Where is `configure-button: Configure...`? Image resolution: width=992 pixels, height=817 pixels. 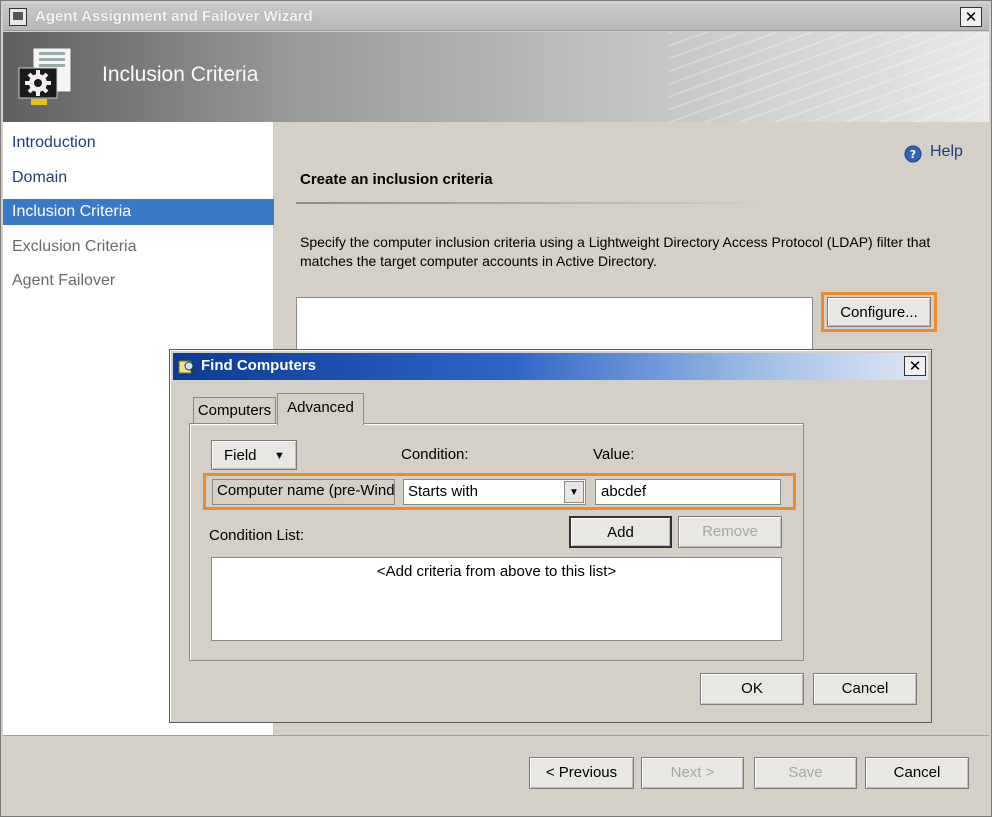
configure-button: Configure... is located at coordinates (879, 312).